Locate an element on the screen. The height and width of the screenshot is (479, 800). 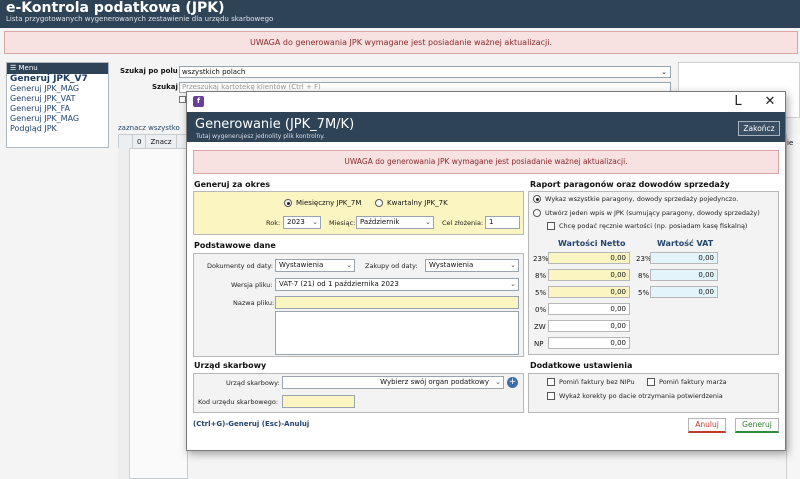
file-version-label: Wersja pliku: is located at coordinates (252, 285).